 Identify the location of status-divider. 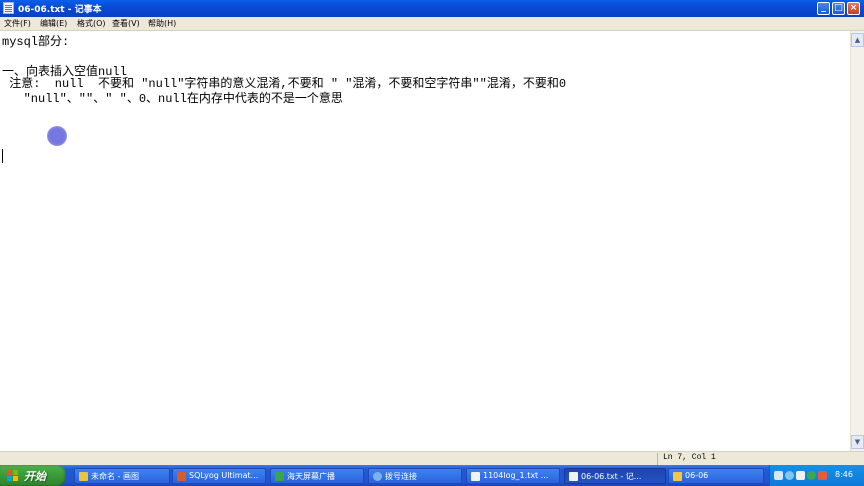
(657, 459).